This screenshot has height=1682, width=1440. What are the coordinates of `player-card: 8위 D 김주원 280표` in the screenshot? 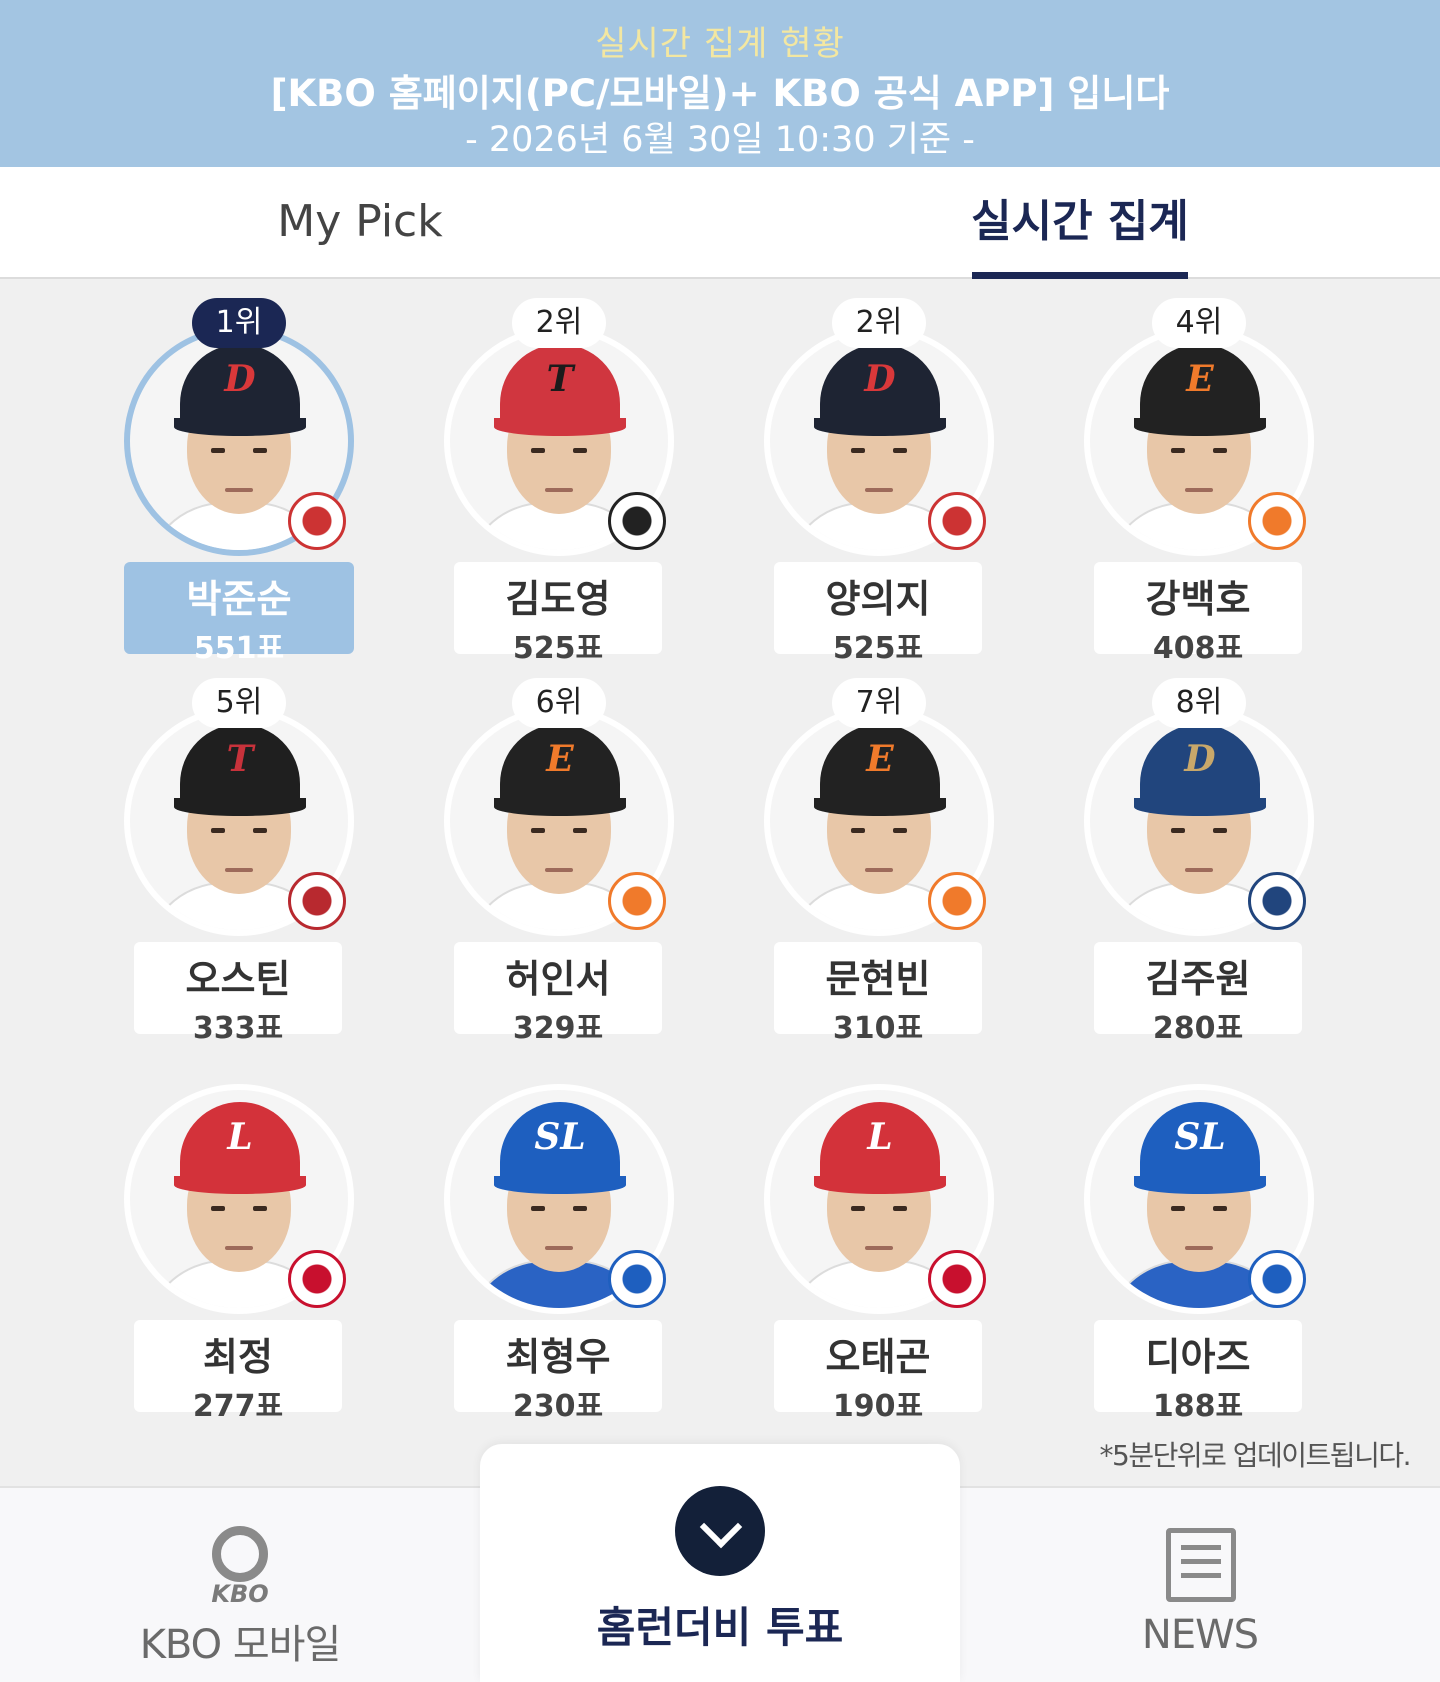 It's located at (1198, 853).